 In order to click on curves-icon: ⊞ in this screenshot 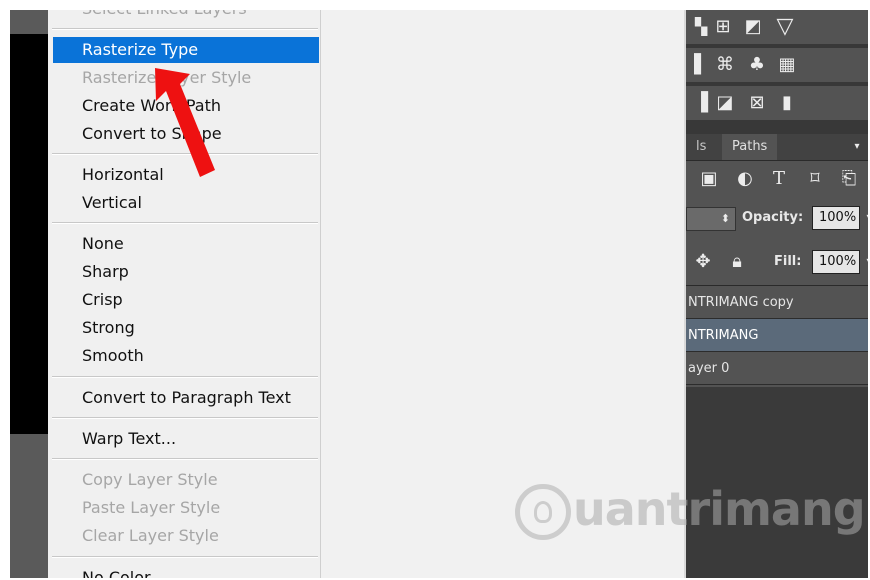, I will do `click(723, 27)`.